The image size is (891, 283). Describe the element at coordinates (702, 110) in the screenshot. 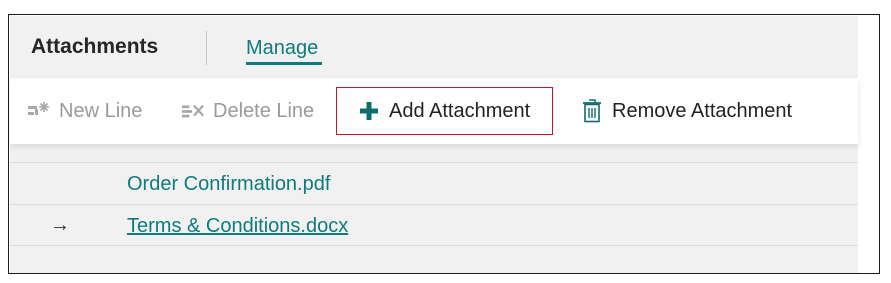

I see `remove-attachment-label: Remove Attachment` at that location.